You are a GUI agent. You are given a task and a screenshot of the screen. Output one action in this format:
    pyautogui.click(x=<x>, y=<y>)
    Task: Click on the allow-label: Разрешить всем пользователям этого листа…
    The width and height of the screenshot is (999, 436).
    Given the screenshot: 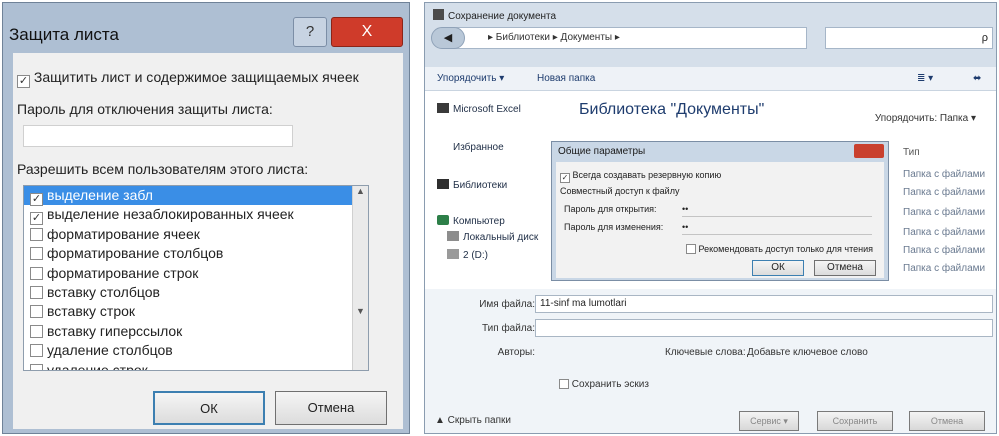 What is the action you would take?
    pyautogui.click(x=163, y=169)
    